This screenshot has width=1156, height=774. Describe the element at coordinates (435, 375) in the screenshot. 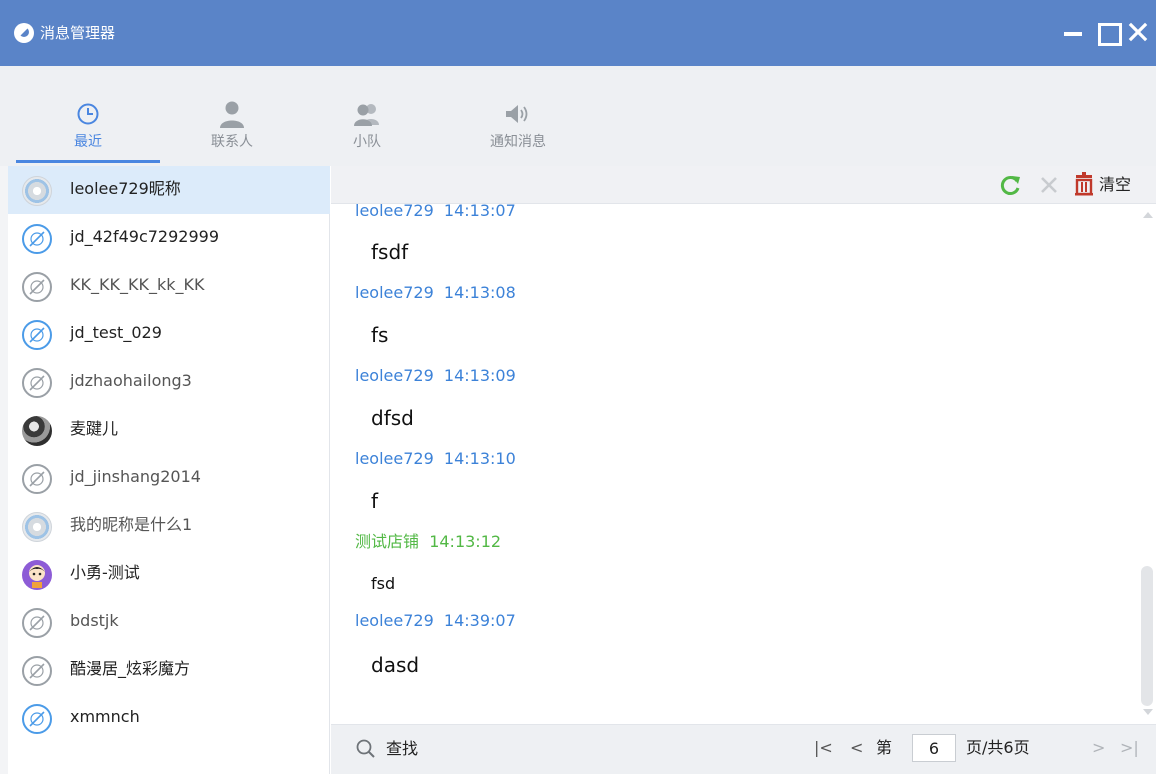

I see `message-header: leolee729 14:13:09` at that location.